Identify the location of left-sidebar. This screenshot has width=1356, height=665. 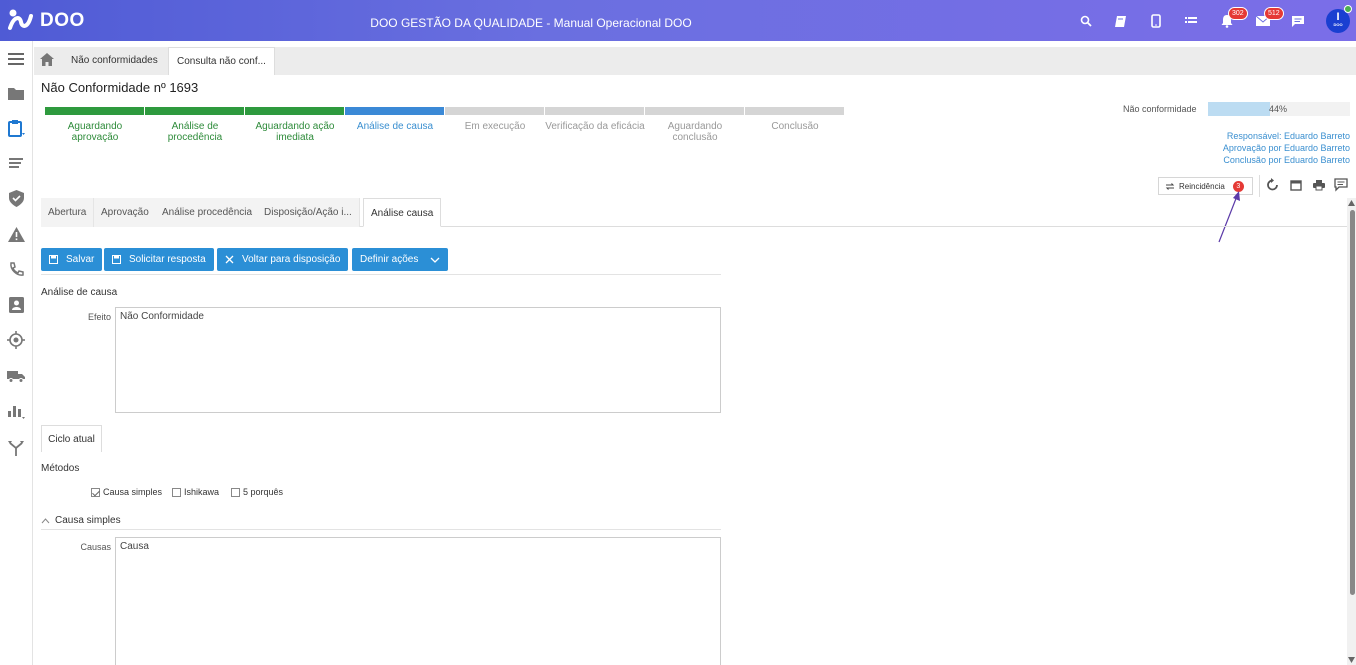
(16, 353).